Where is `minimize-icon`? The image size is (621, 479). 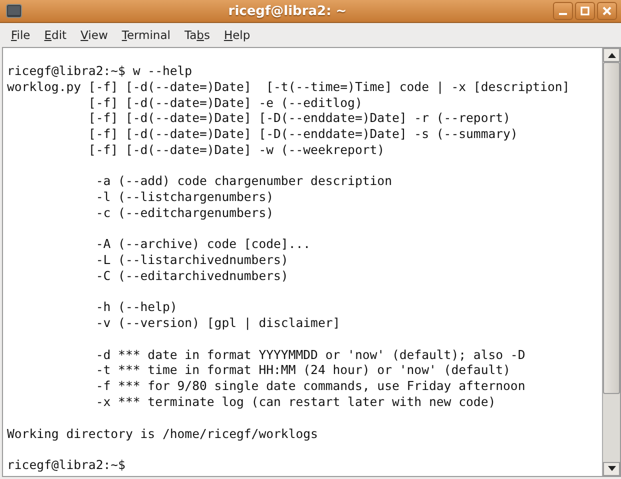
minimize-icon is located at coordinates (563, 14).